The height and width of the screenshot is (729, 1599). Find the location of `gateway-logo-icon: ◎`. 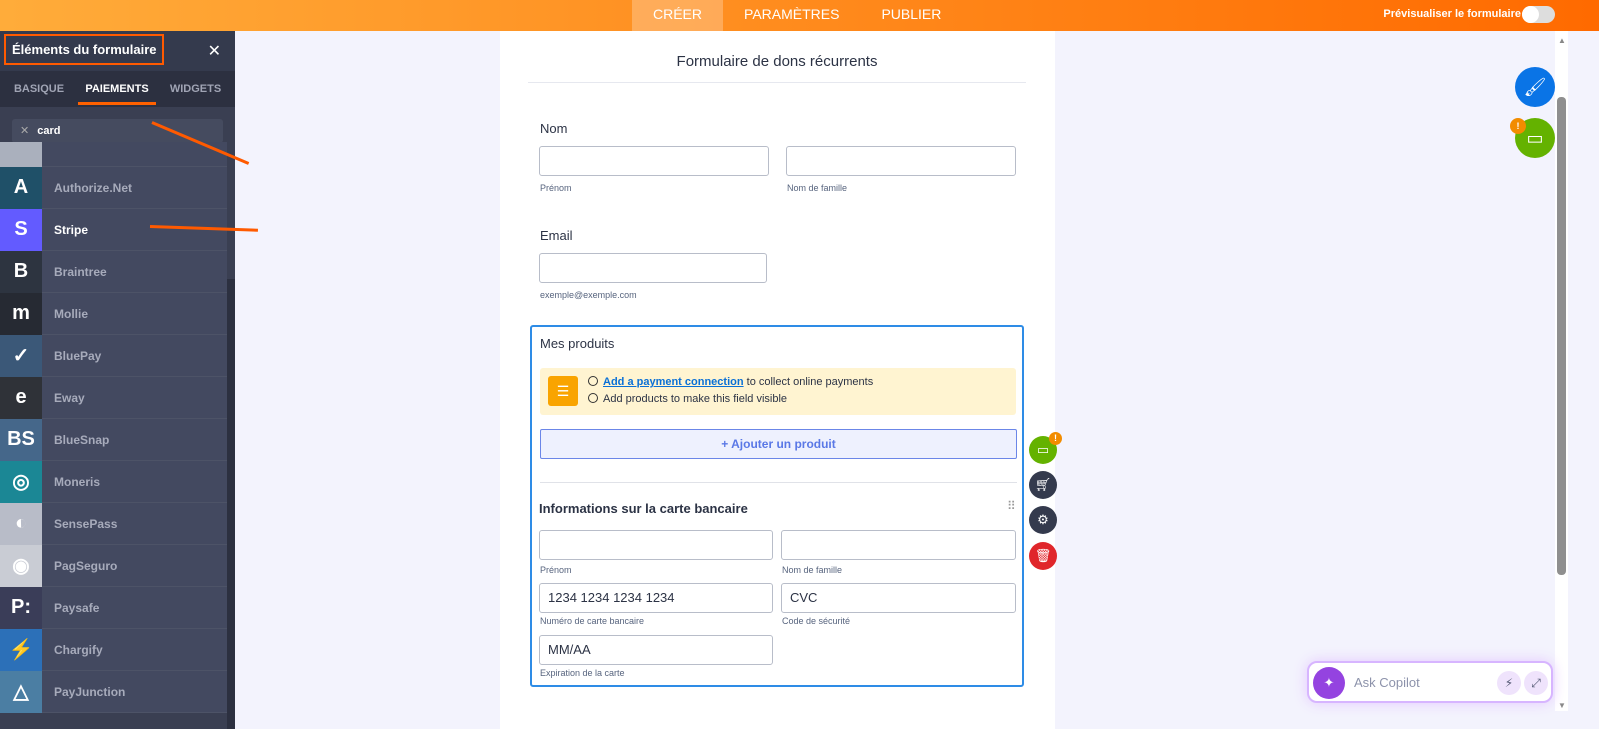

gateway-logo-icon: ◎ is located at coordinates (21, 481).